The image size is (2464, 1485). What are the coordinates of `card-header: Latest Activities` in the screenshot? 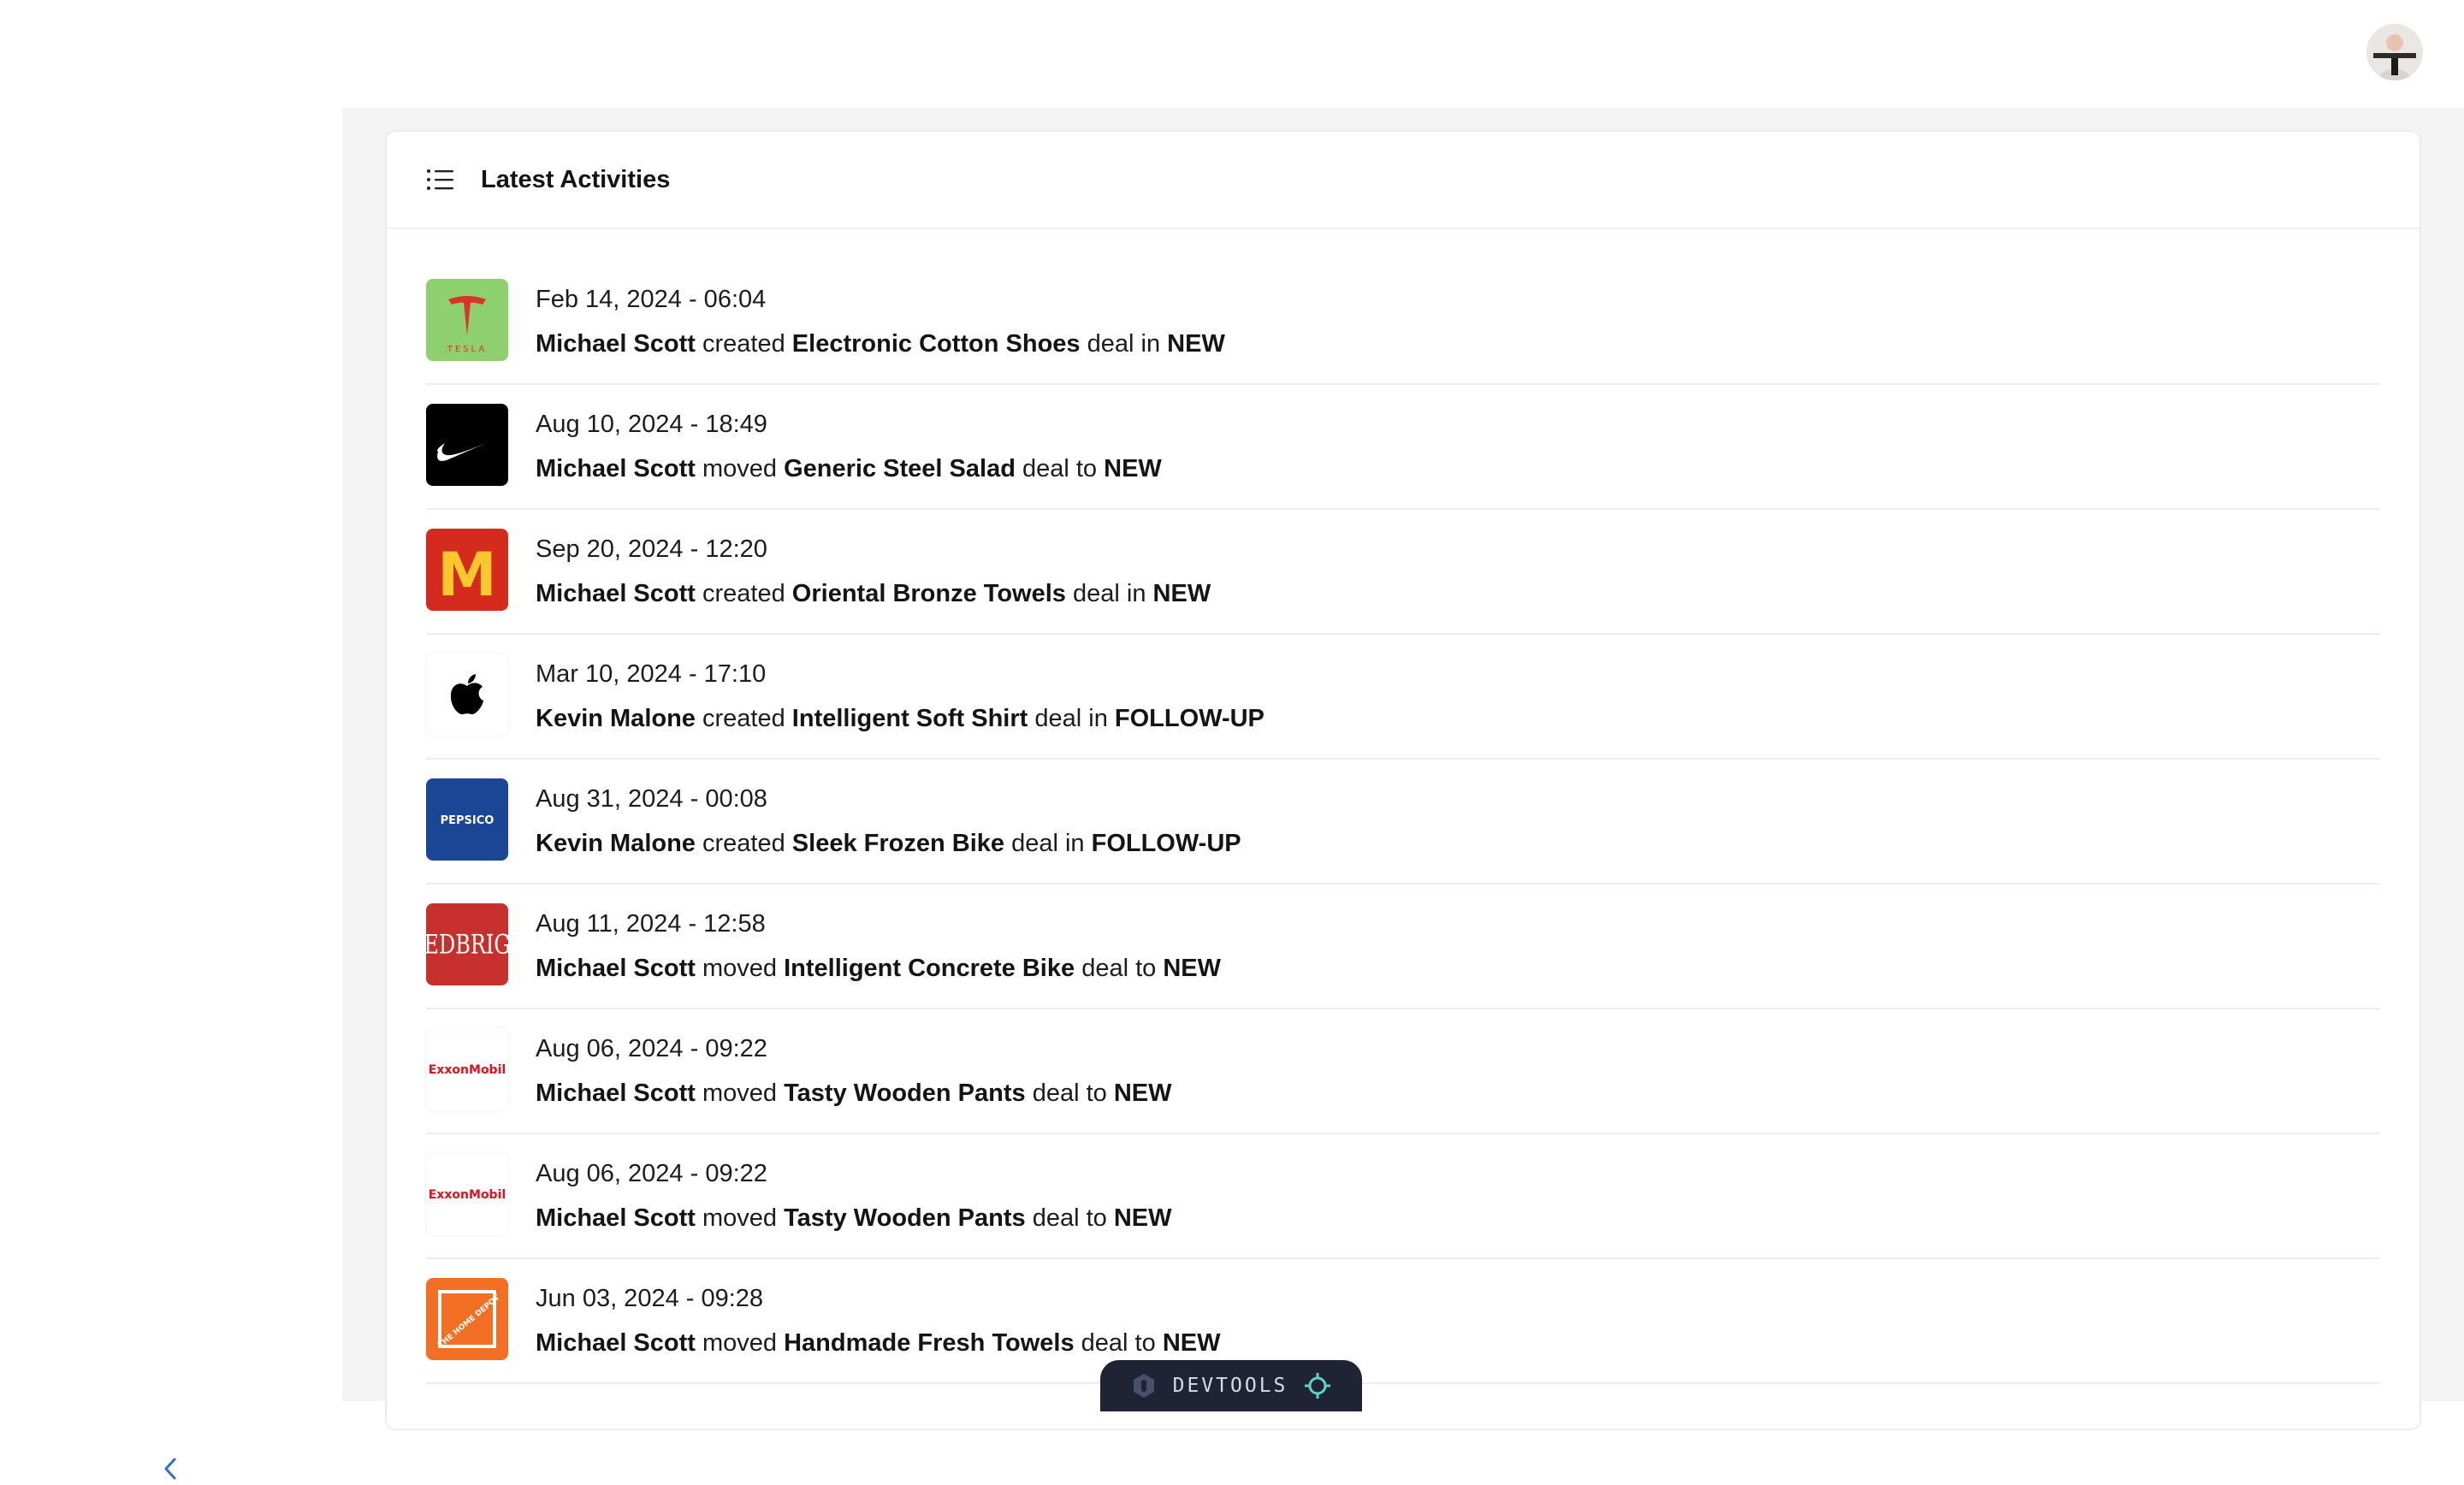 It's located at (1403, 181).